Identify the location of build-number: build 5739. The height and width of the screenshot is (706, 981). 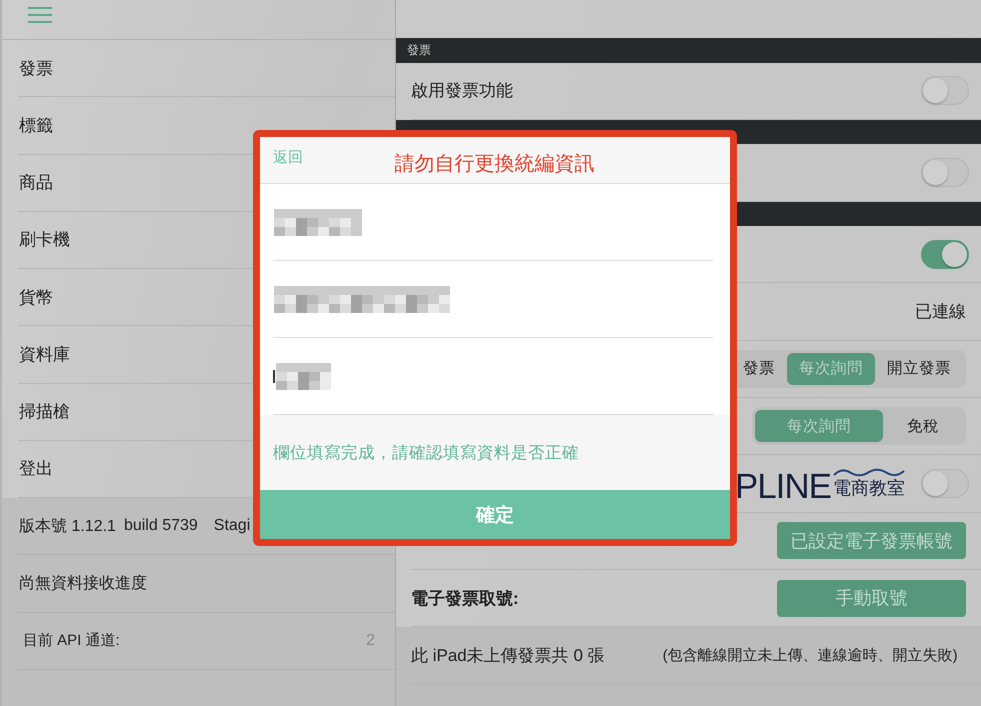
(161, 526).